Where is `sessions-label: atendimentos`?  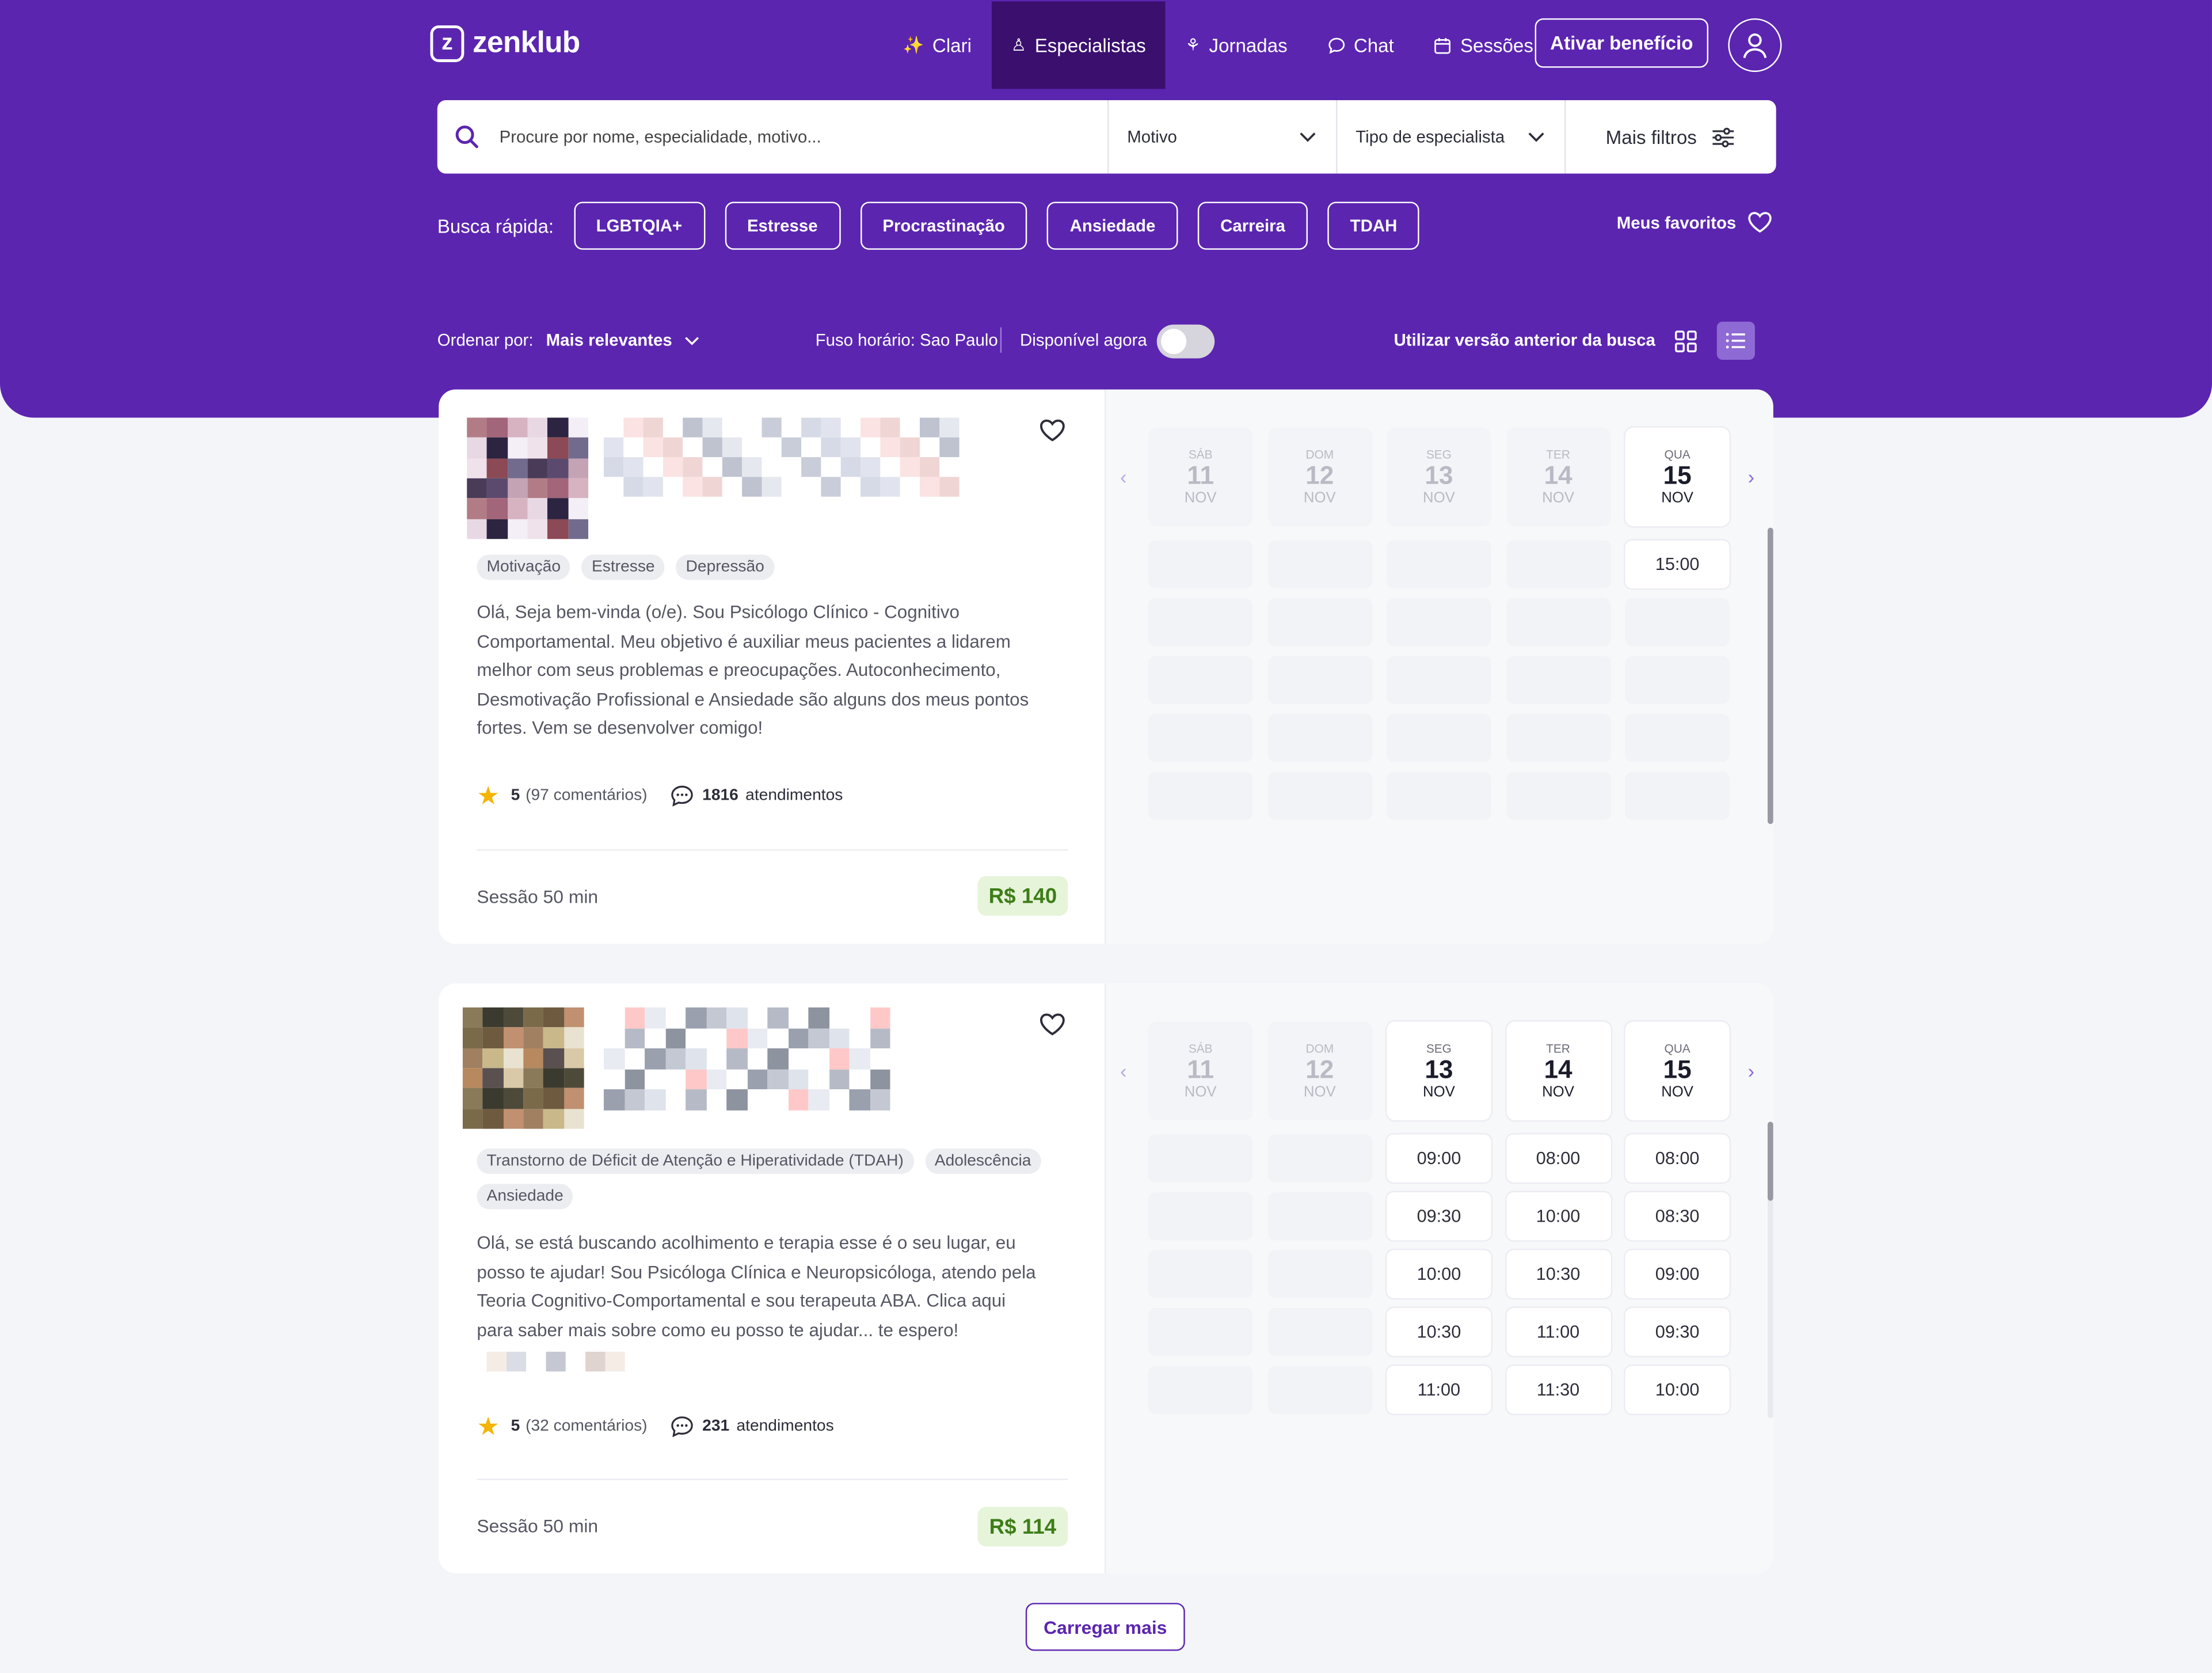
sessions-label: atendimentos is located at coordinates (785, 1427).